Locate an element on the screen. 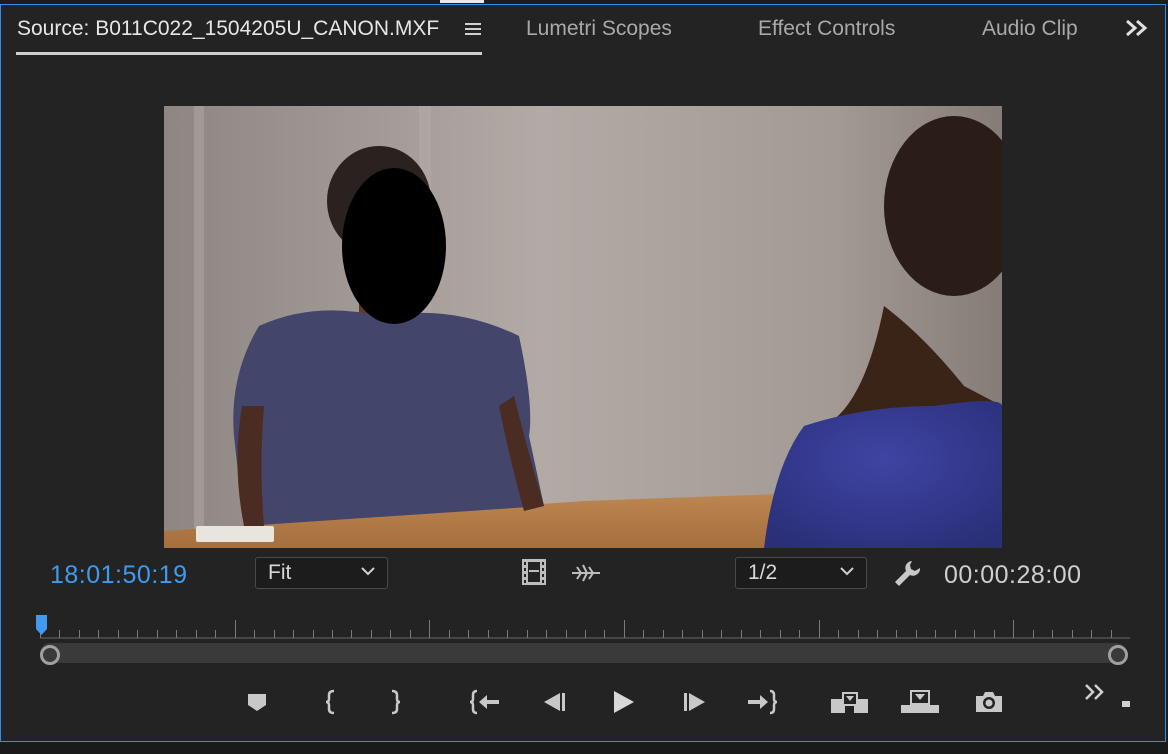 The width and height of the screenshot is (1168, 754). go-to-out-button is located at coordinates (762, 702).